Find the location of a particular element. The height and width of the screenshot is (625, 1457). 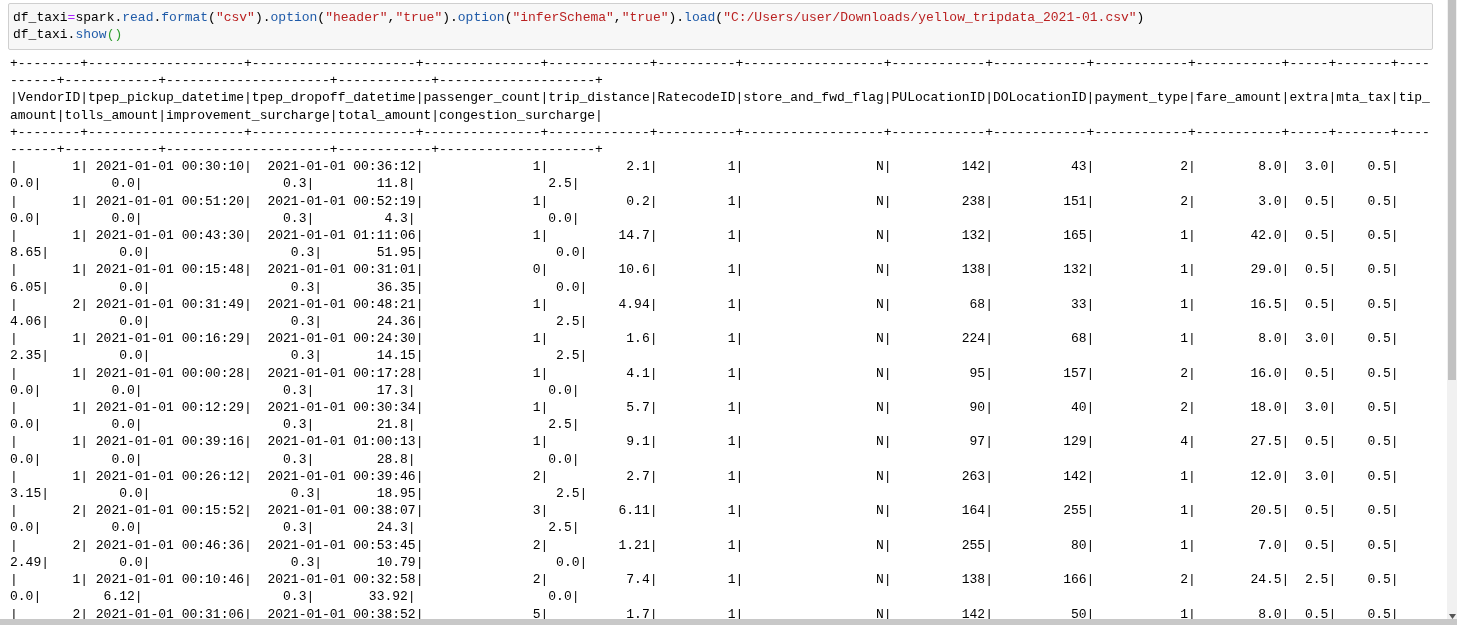

vertical-scrollbar is located at coordinates (1452, 309).